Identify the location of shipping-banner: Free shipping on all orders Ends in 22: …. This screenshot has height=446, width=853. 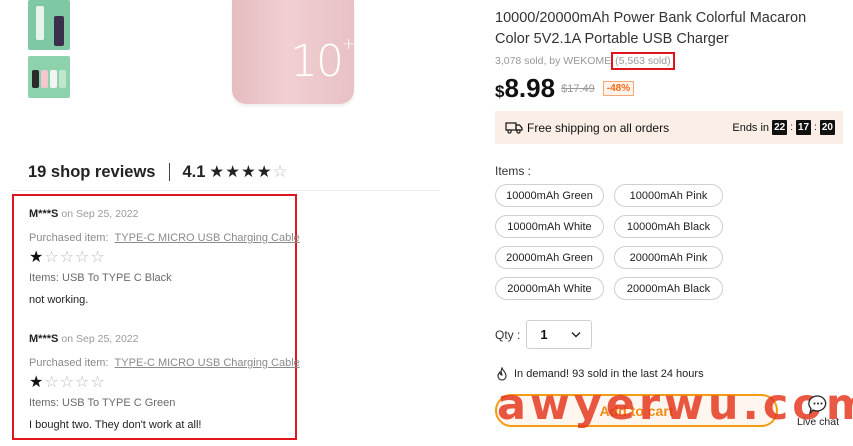
(669, 127).